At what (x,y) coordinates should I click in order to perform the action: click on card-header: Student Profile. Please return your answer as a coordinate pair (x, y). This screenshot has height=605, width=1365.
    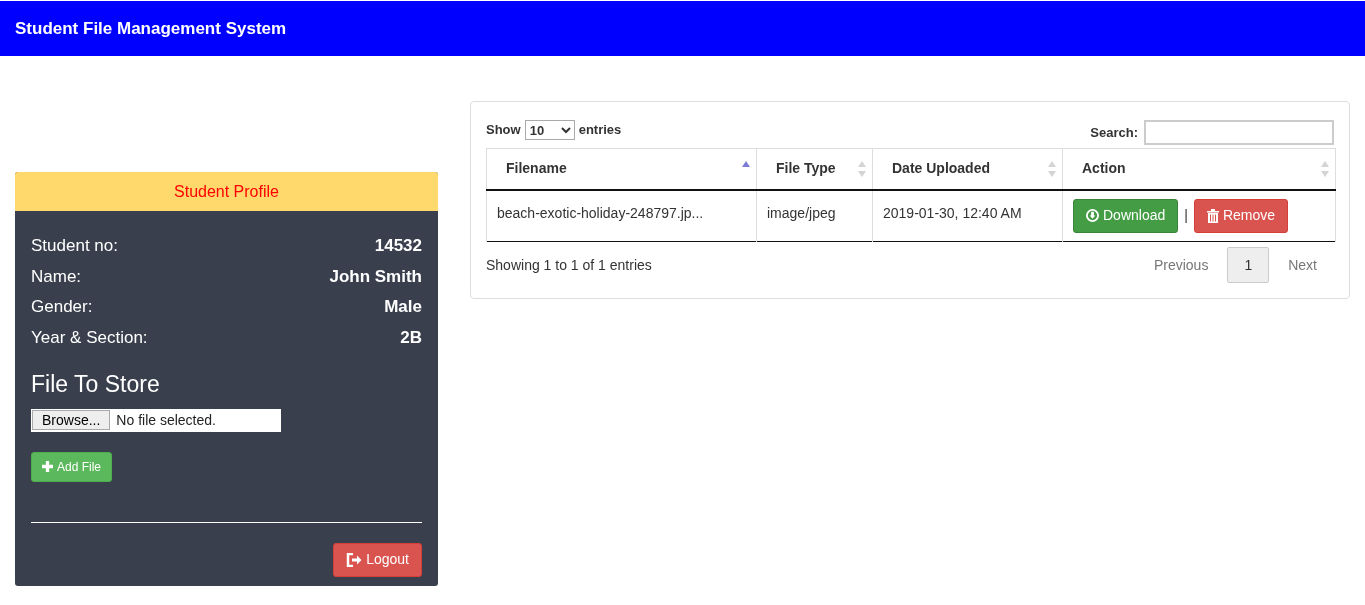
    Looking at the image, I should click on (226, 191).